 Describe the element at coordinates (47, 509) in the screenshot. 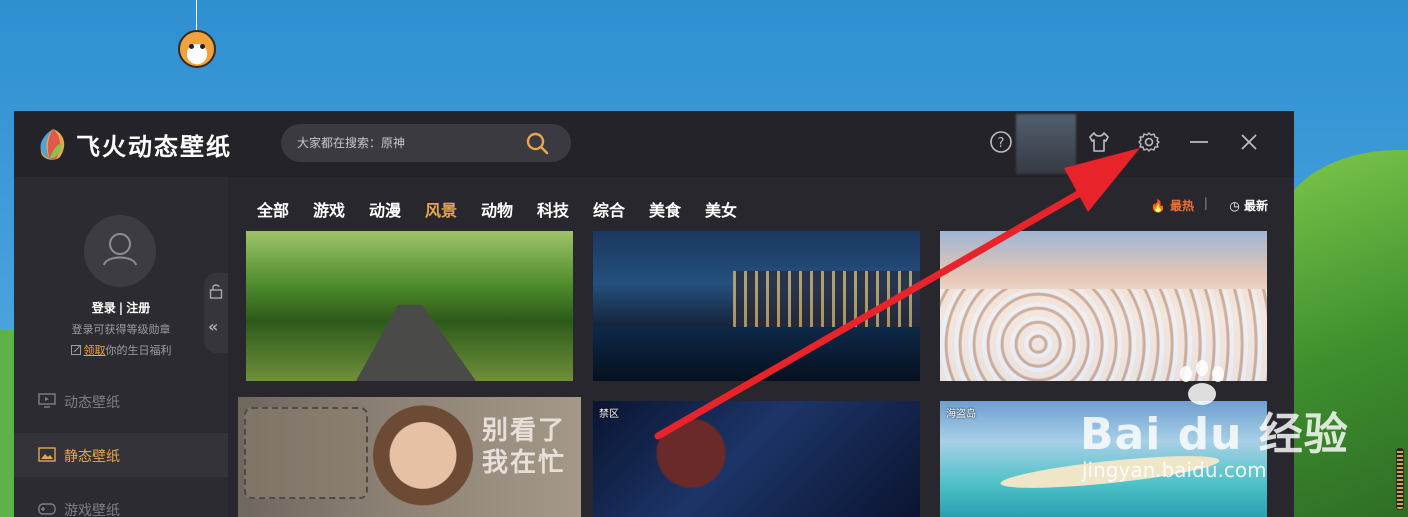

I see `gamepad-icon` at that location.